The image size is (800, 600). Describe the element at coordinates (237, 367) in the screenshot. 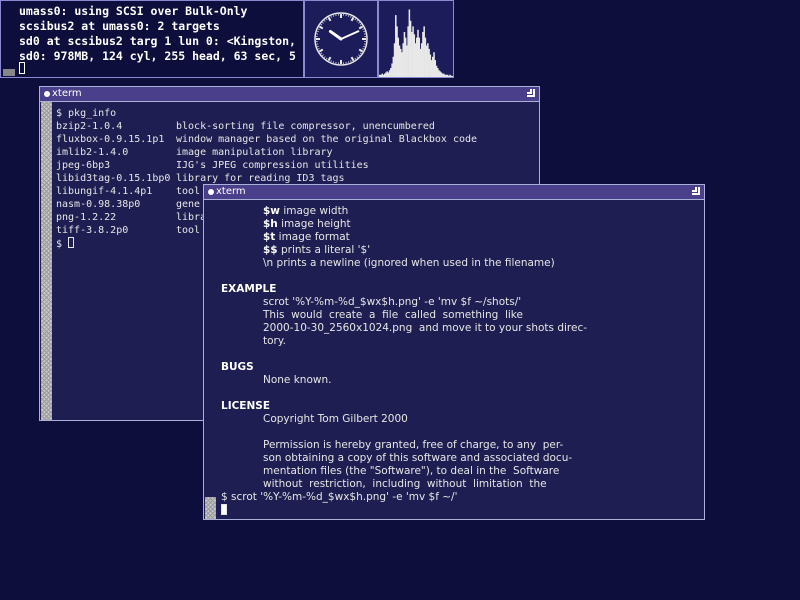

I see `section-heading-bugs: BUGS` at that location.